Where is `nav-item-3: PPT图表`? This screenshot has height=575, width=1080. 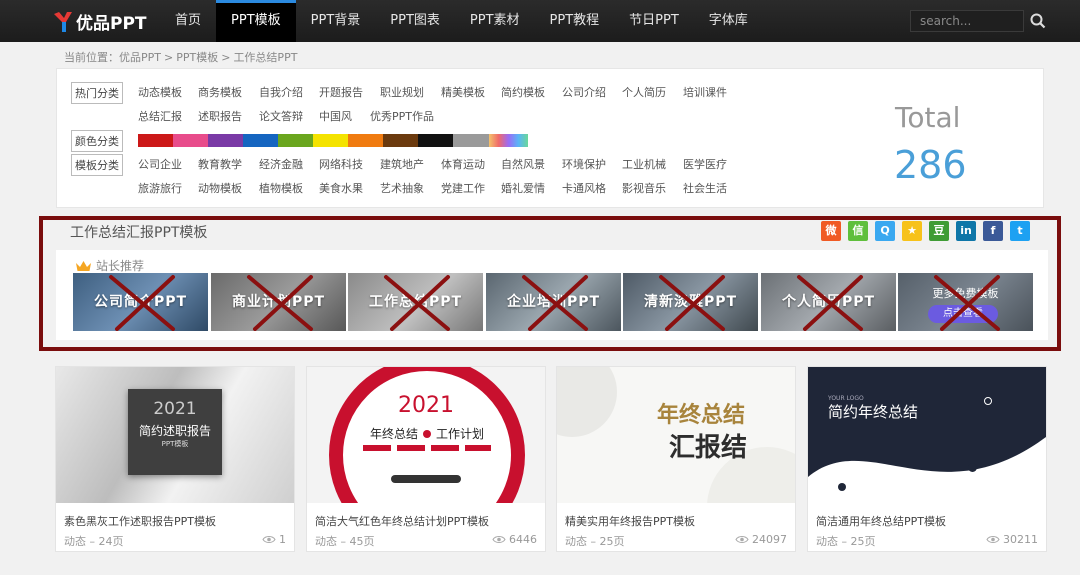
nav-item-3: PPT图表 is located at coordinates (415, 21).